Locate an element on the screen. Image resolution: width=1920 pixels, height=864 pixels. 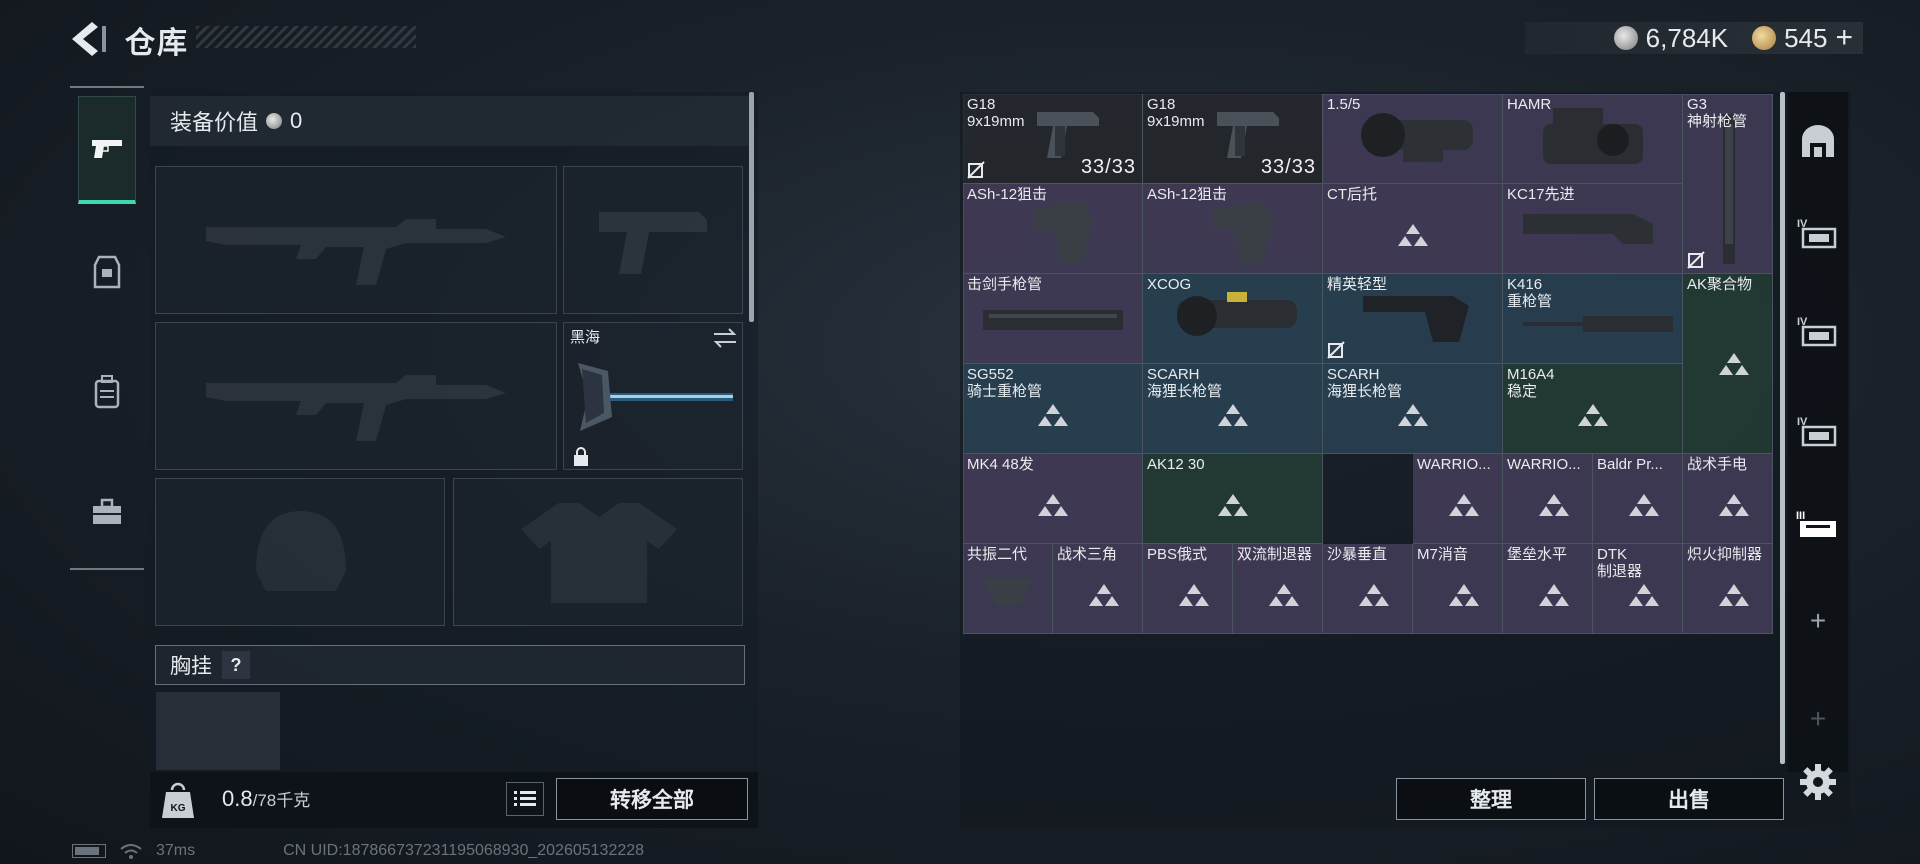
storage-item: PBS俄式 is located at coordinates (1188, 589).